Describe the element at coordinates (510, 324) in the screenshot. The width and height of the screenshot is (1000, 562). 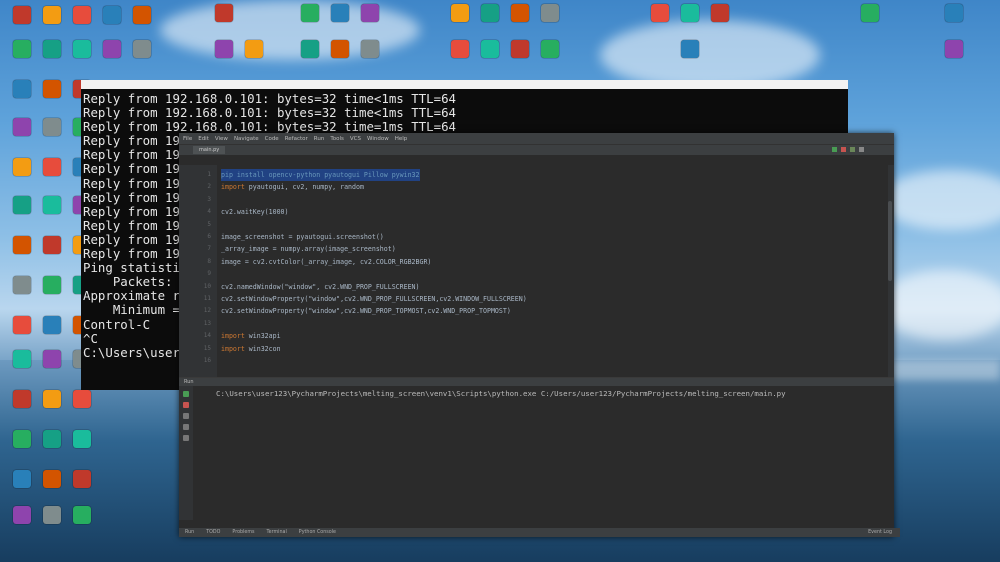
I see `code-line: 13` at that location.